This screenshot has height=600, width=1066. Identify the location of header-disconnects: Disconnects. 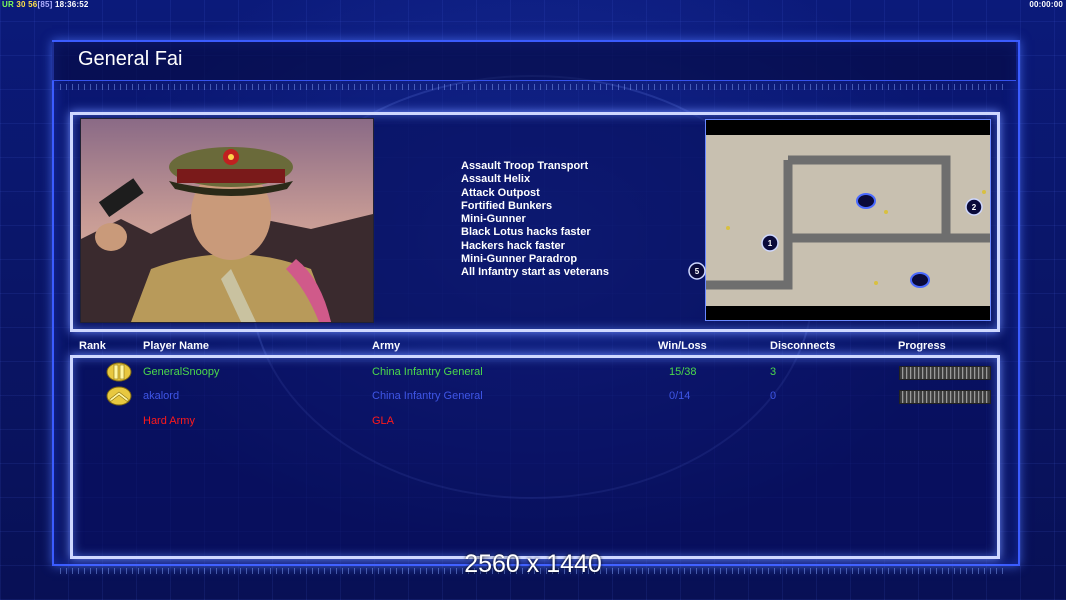
(803, 346).